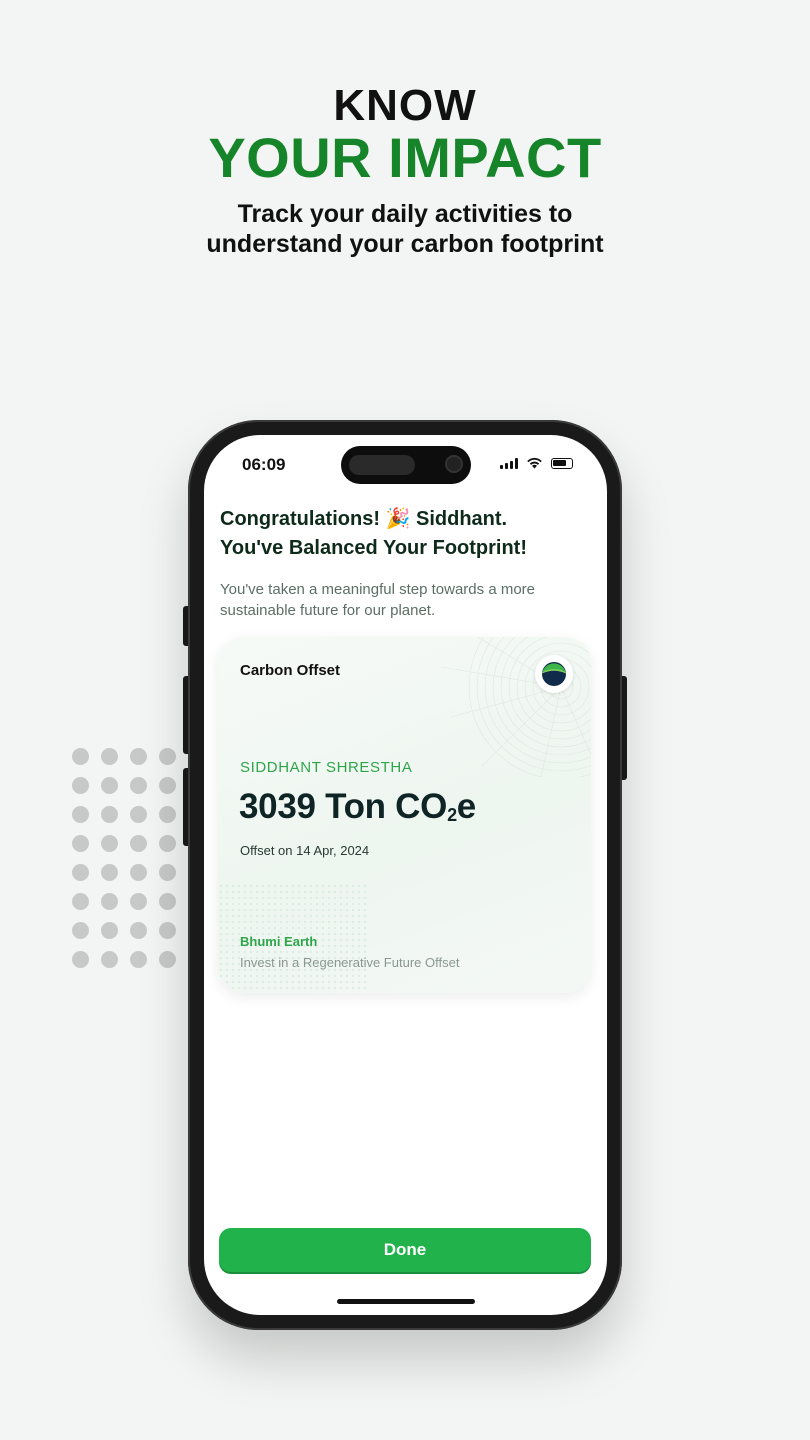 The width and height of the screenshot is (810, 1440). What do you see at coordinates (405, 105) in the screenshot?
I see `hero-title-line1: KNOW` at bounding box center [405, 105].